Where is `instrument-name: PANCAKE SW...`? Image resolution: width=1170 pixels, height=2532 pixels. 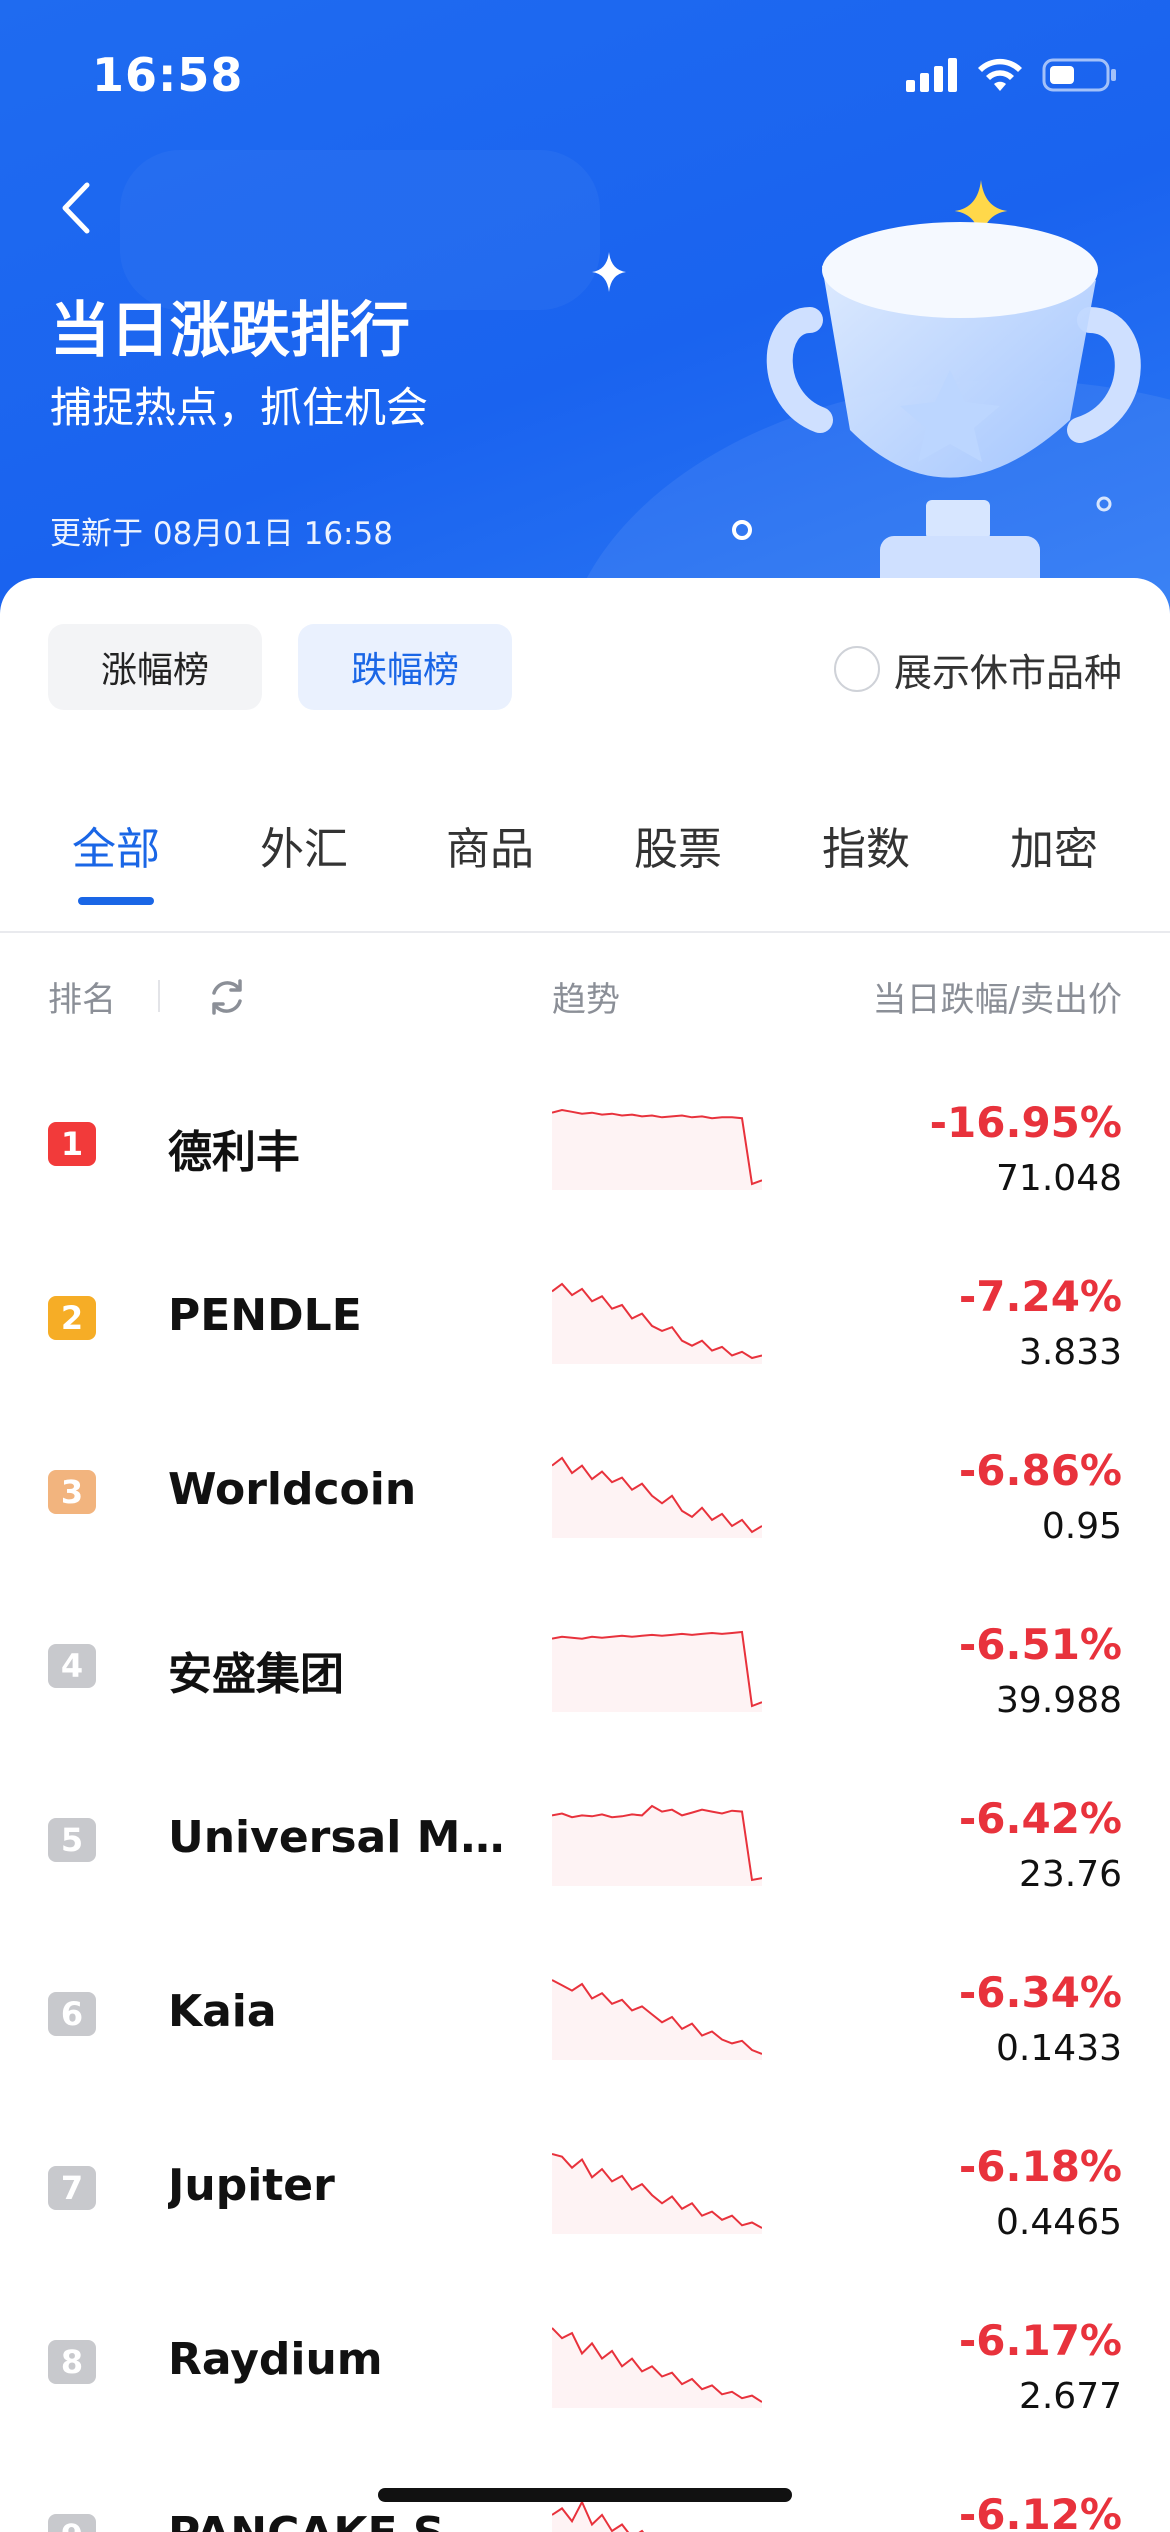 instrument-name: PANCAKE SW... is located at coordinates (338, 2520).